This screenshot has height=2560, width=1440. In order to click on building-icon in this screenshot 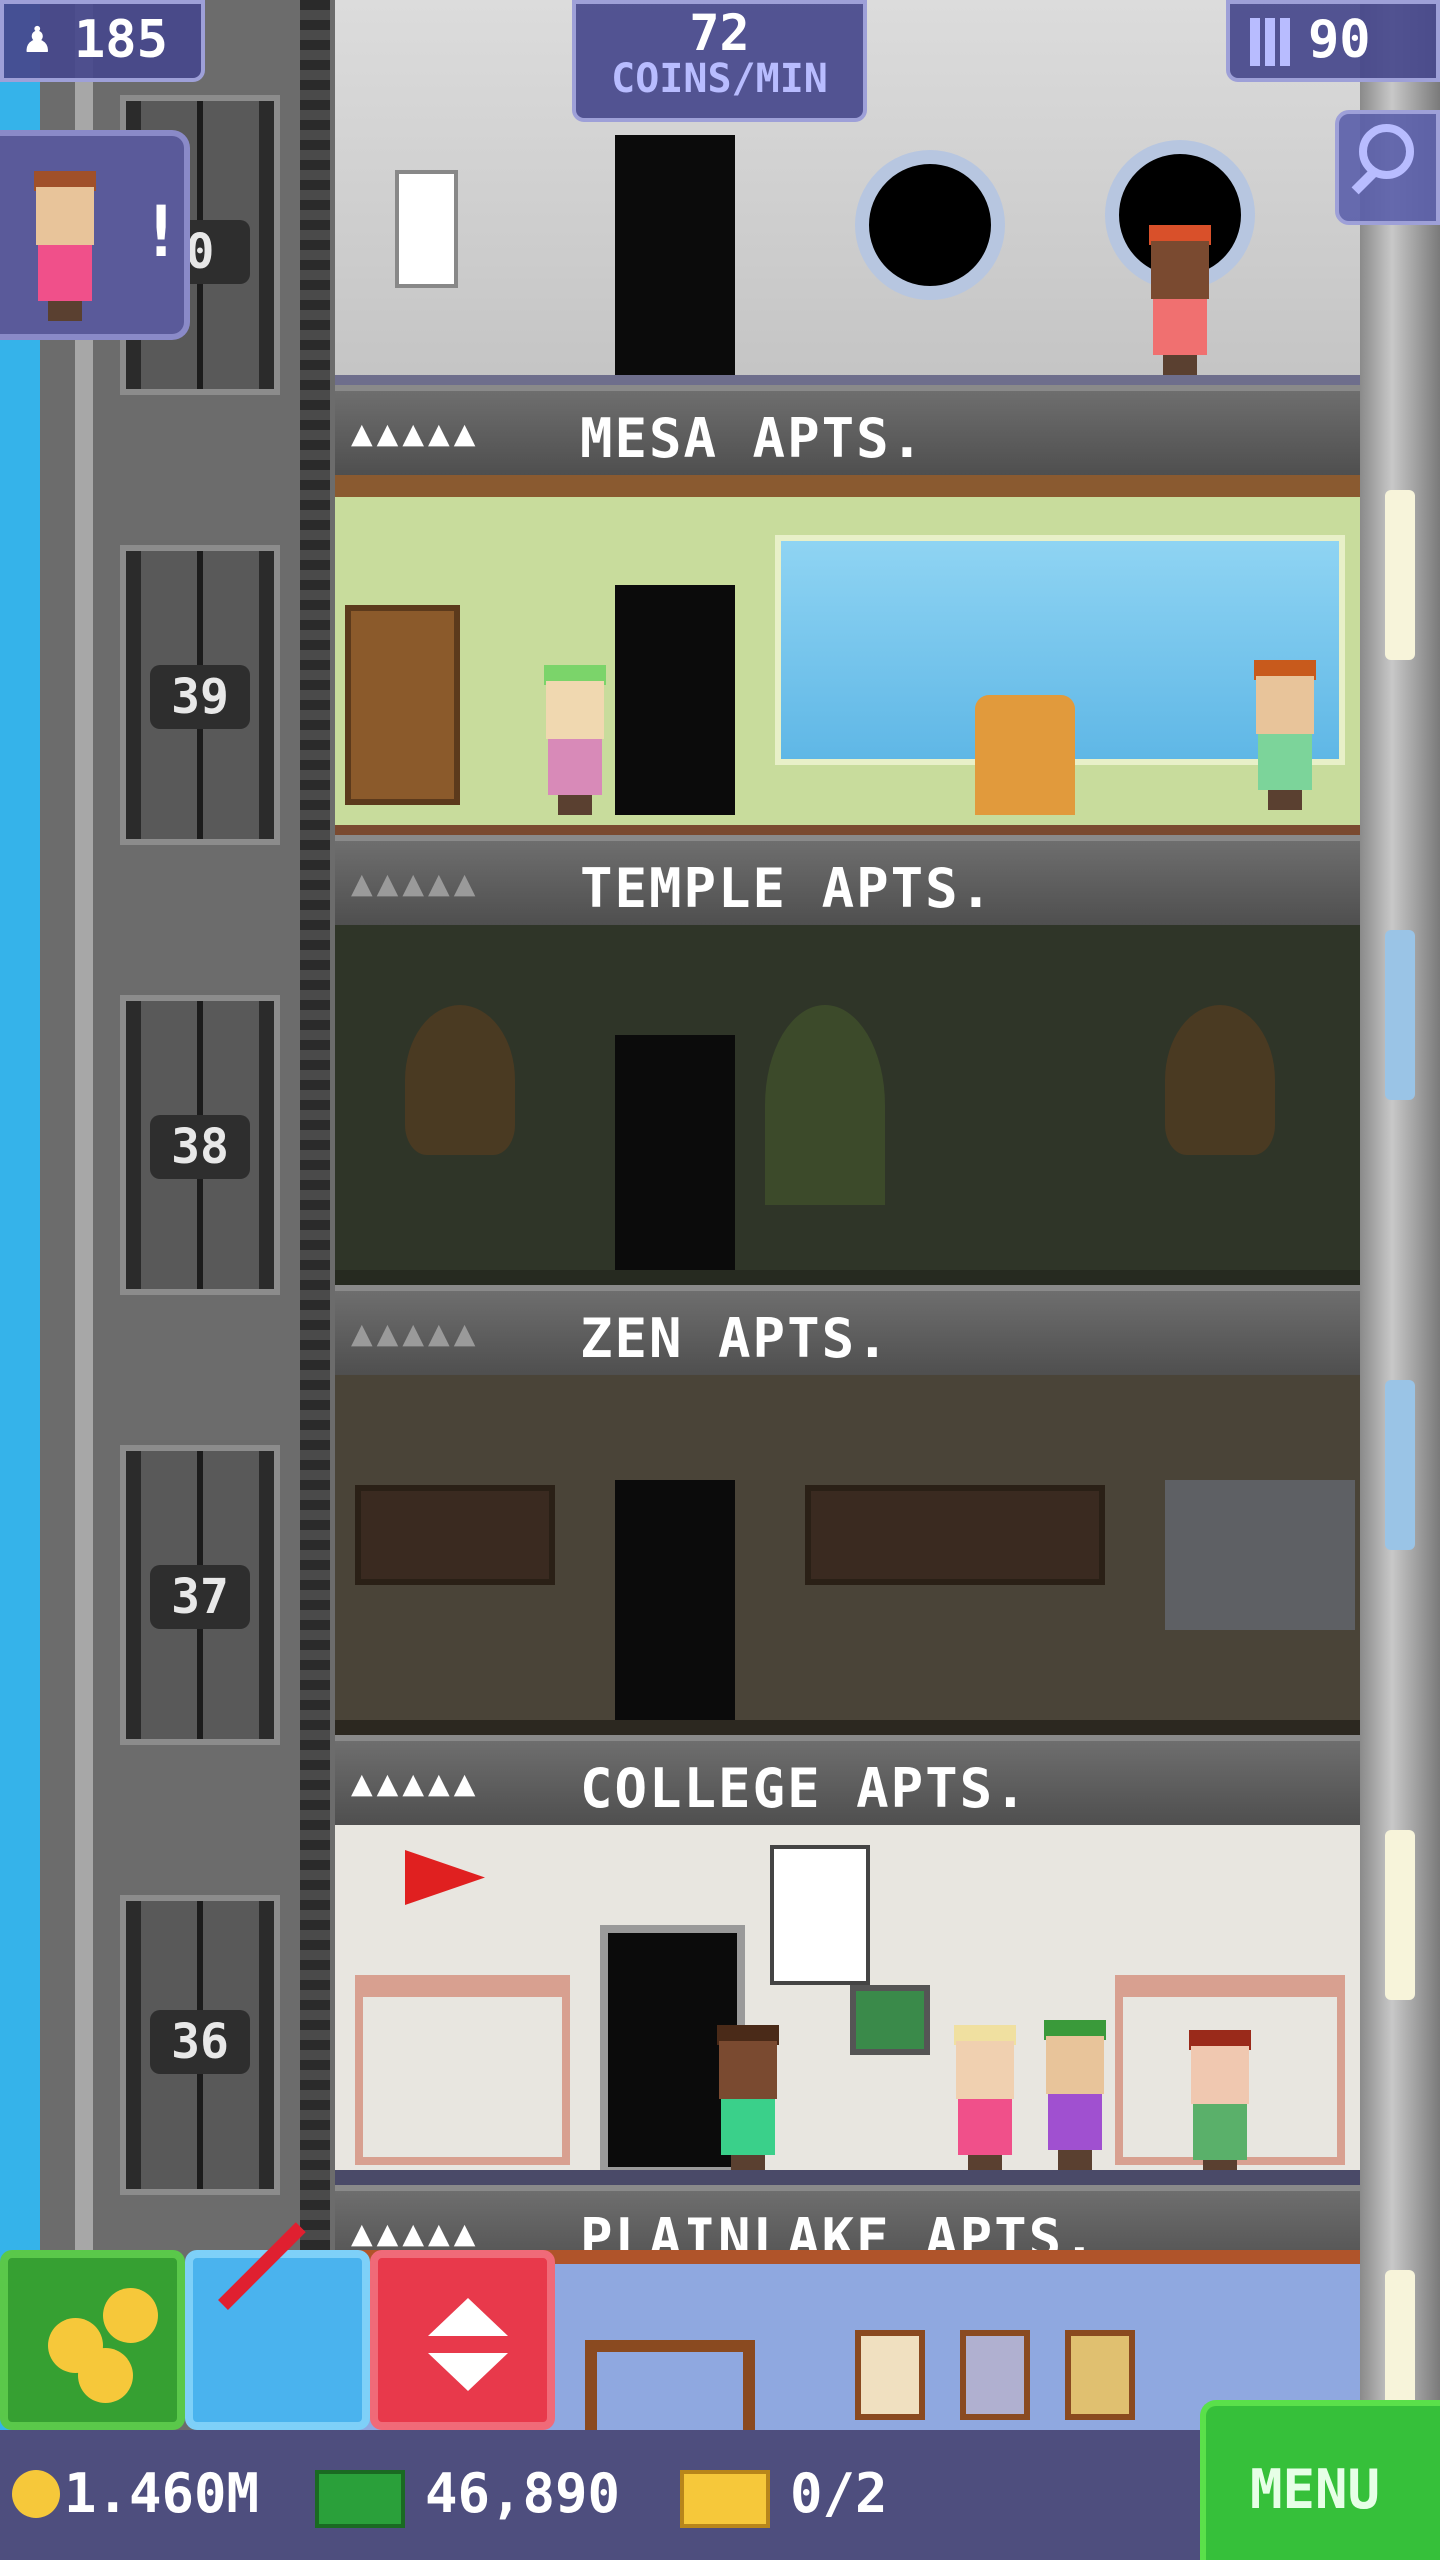, I will do `click(1270, 42)`.